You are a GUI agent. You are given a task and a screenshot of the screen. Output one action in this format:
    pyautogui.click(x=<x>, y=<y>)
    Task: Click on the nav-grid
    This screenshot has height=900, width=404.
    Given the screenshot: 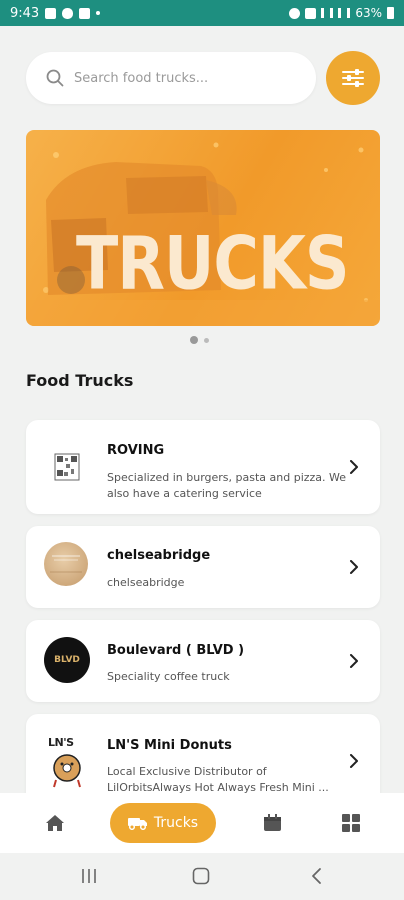 What is the action you would take?
    pyautogui.click(x=351, y=823)
    